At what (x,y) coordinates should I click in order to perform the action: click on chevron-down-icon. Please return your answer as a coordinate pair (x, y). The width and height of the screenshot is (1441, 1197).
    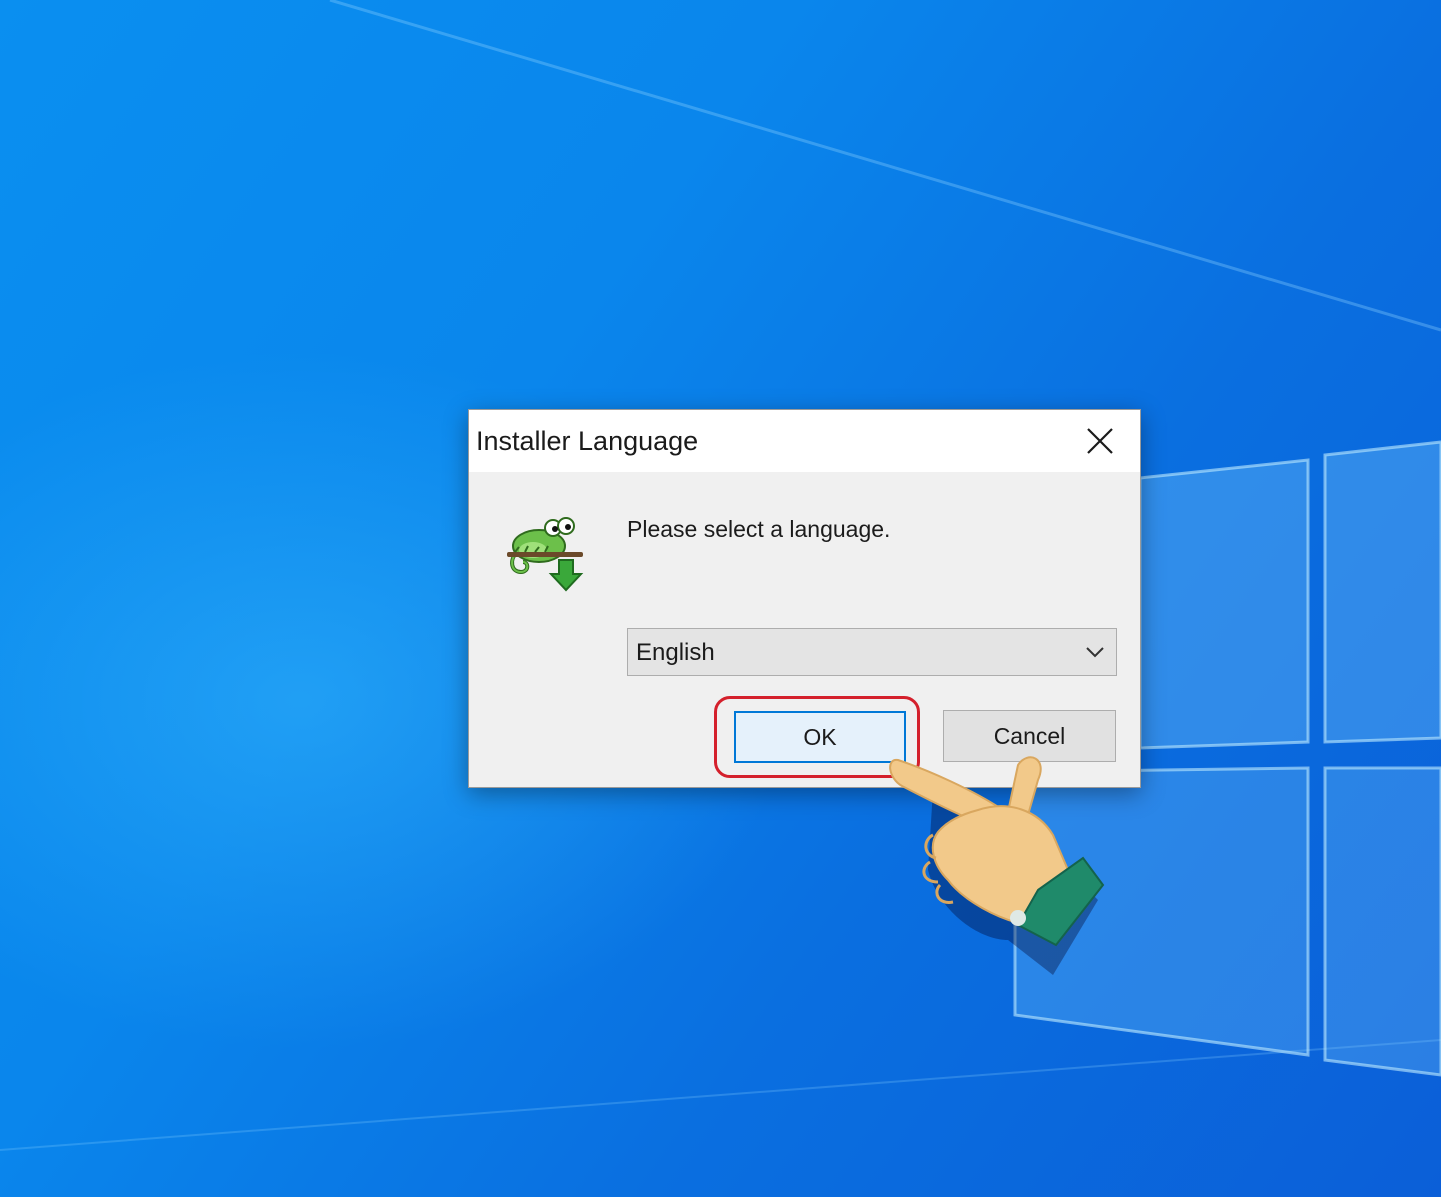
    Looking at the image, I should click on (1095, 652).